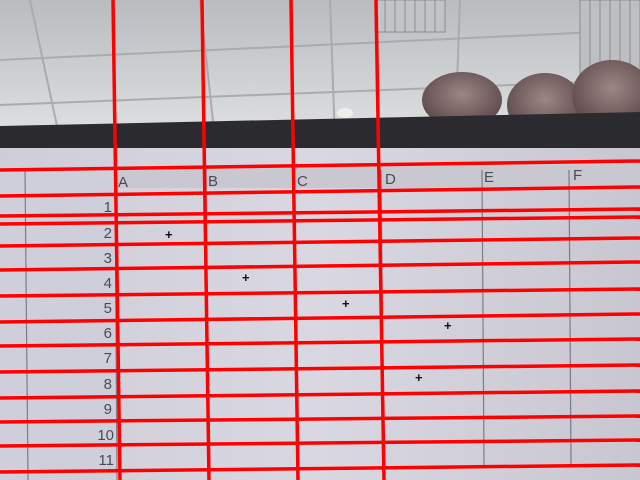  Describe the element at coordinates (302, 181) in the screenshot. I see `column-header-c: C` at that location.